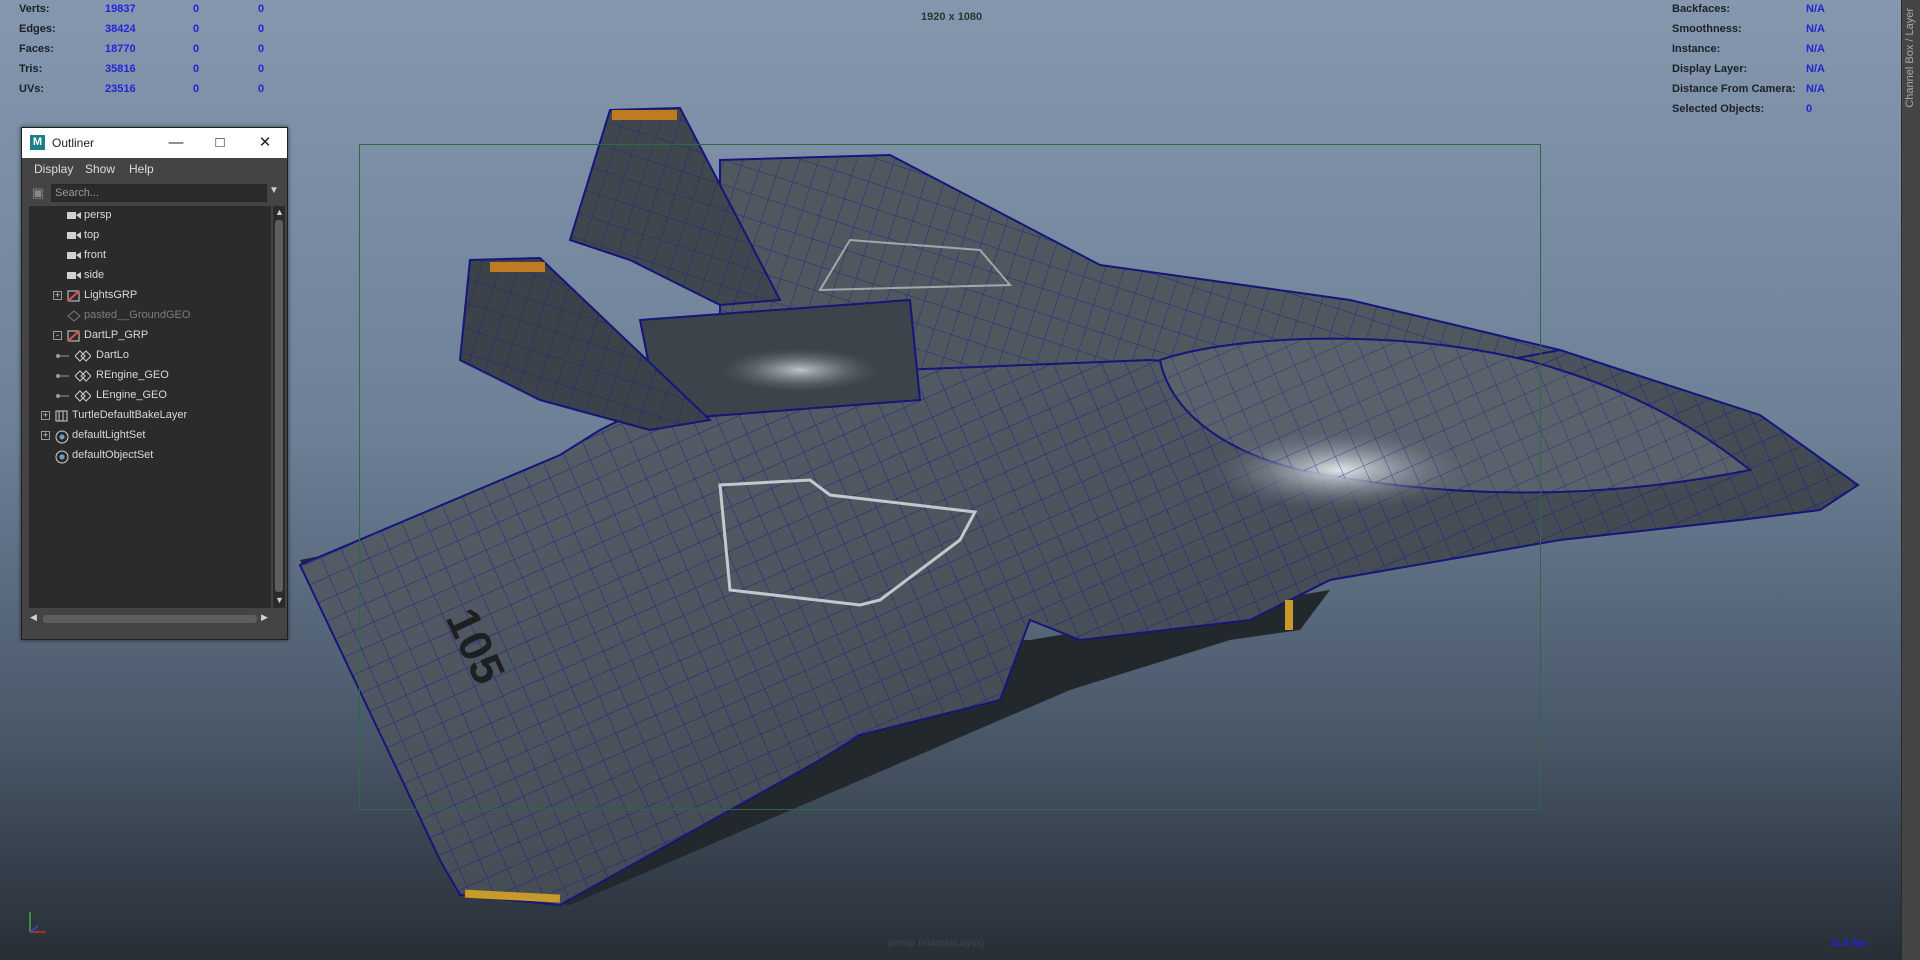 This screenshot has width=1920, height=960. I want to click on info-label-distance-camera: Distance From Camera:, so click(1734, 89).